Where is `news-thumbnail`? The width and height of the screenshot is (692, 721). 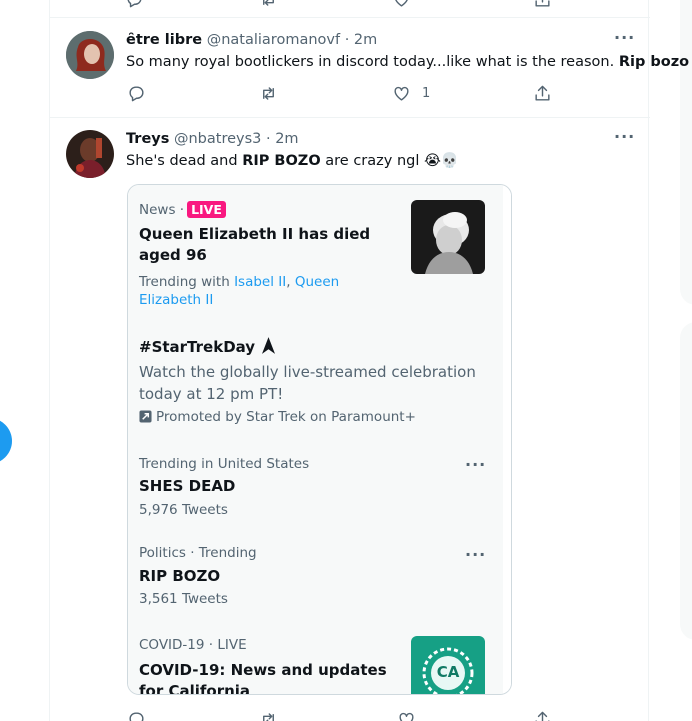 news-thumbnail is located at coordinates (448, 237).